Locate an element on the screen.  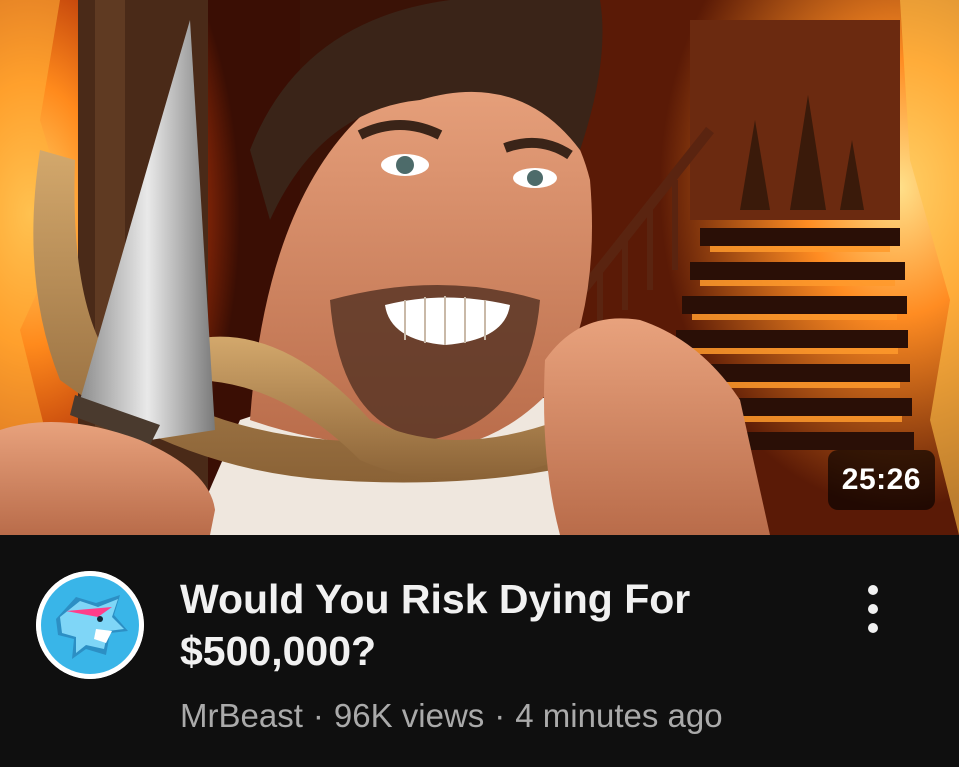
panther-logo-icon is located at coordinates (90, 625).